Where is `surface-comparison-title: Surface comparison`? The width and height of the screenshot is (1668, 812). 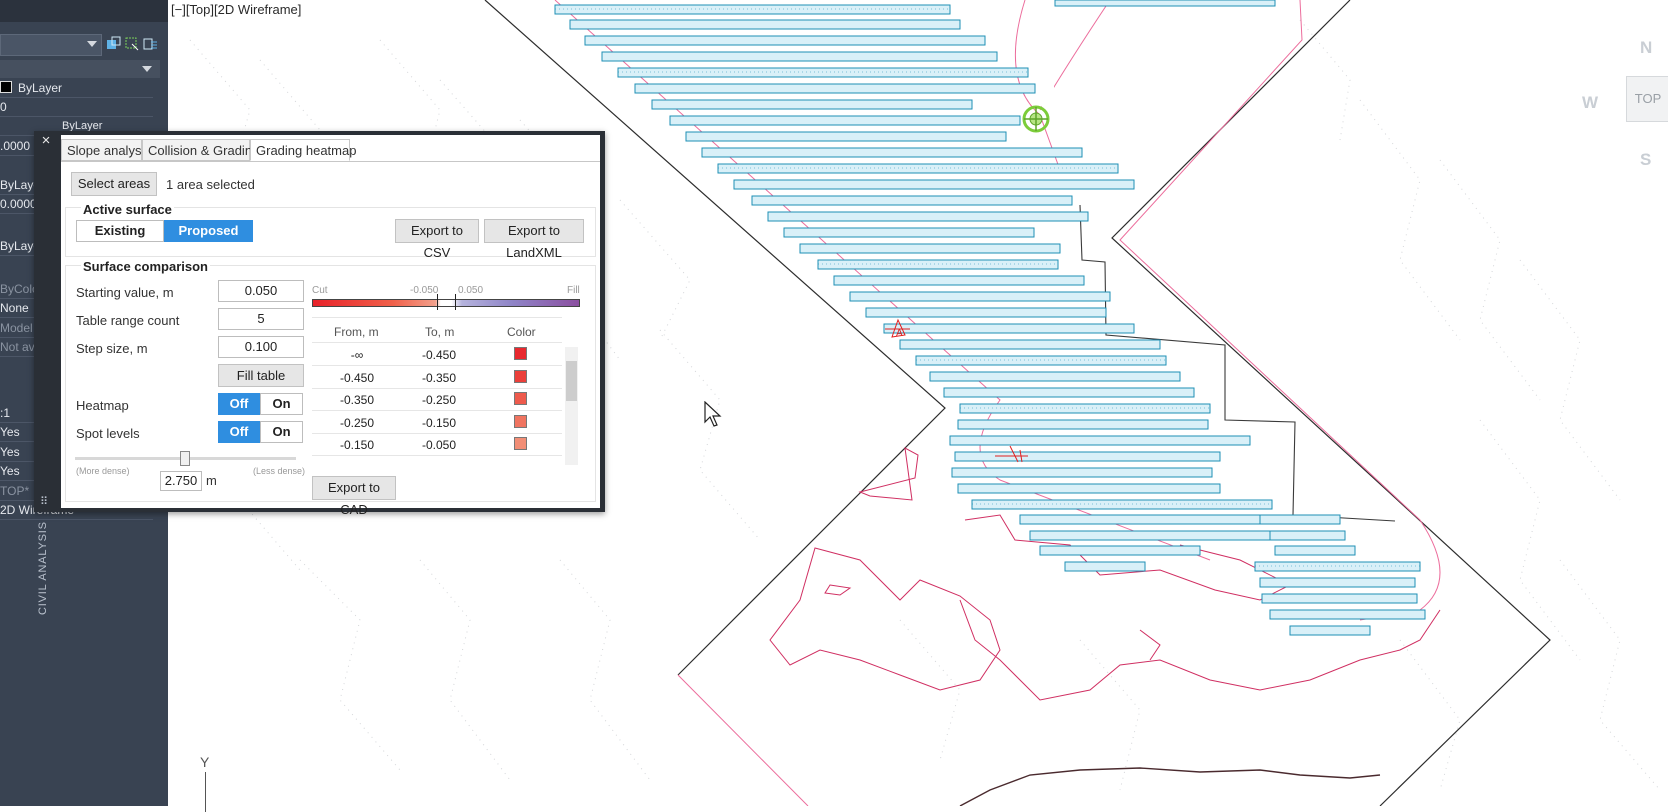
surface-comparison-title: Surface comparison is located at coordinates (145, 266).